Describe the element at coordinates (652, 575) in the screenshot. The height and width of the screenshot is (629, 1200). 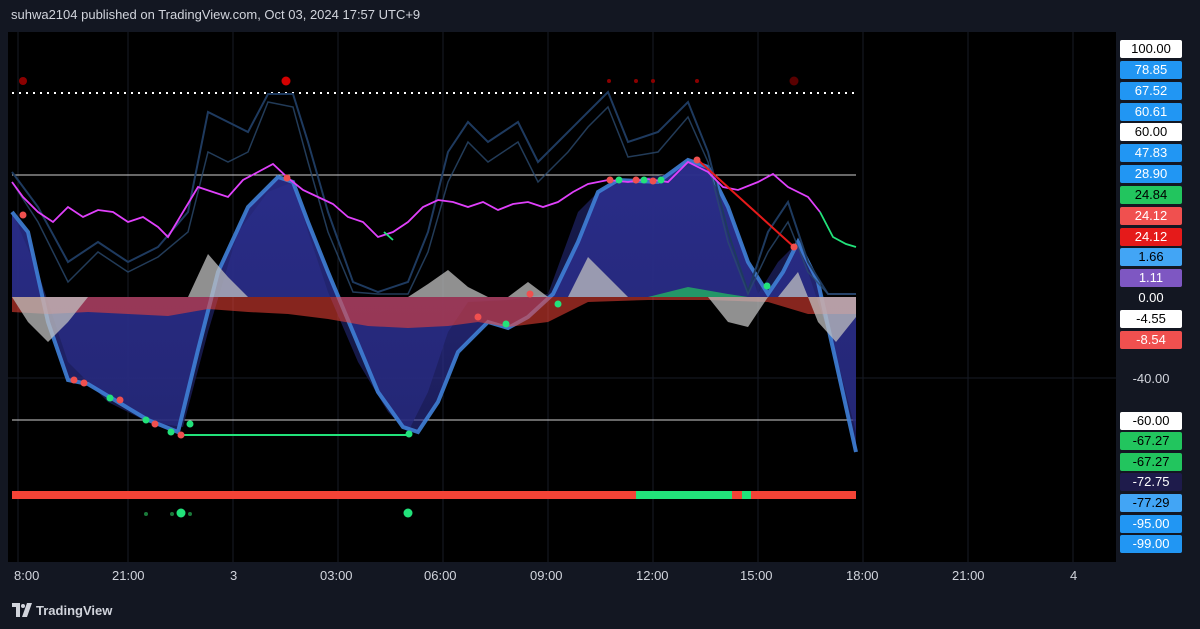
I see `time-tick: 12:00` at that location.